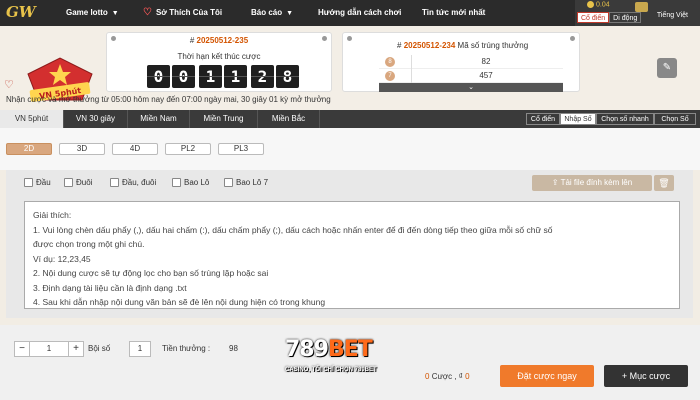 This screenshot has width=700, height=400. Describe the element at coordinates (646, 376) in the screenshot. I see `add-bet-list-button: + Mục cược` at that location.